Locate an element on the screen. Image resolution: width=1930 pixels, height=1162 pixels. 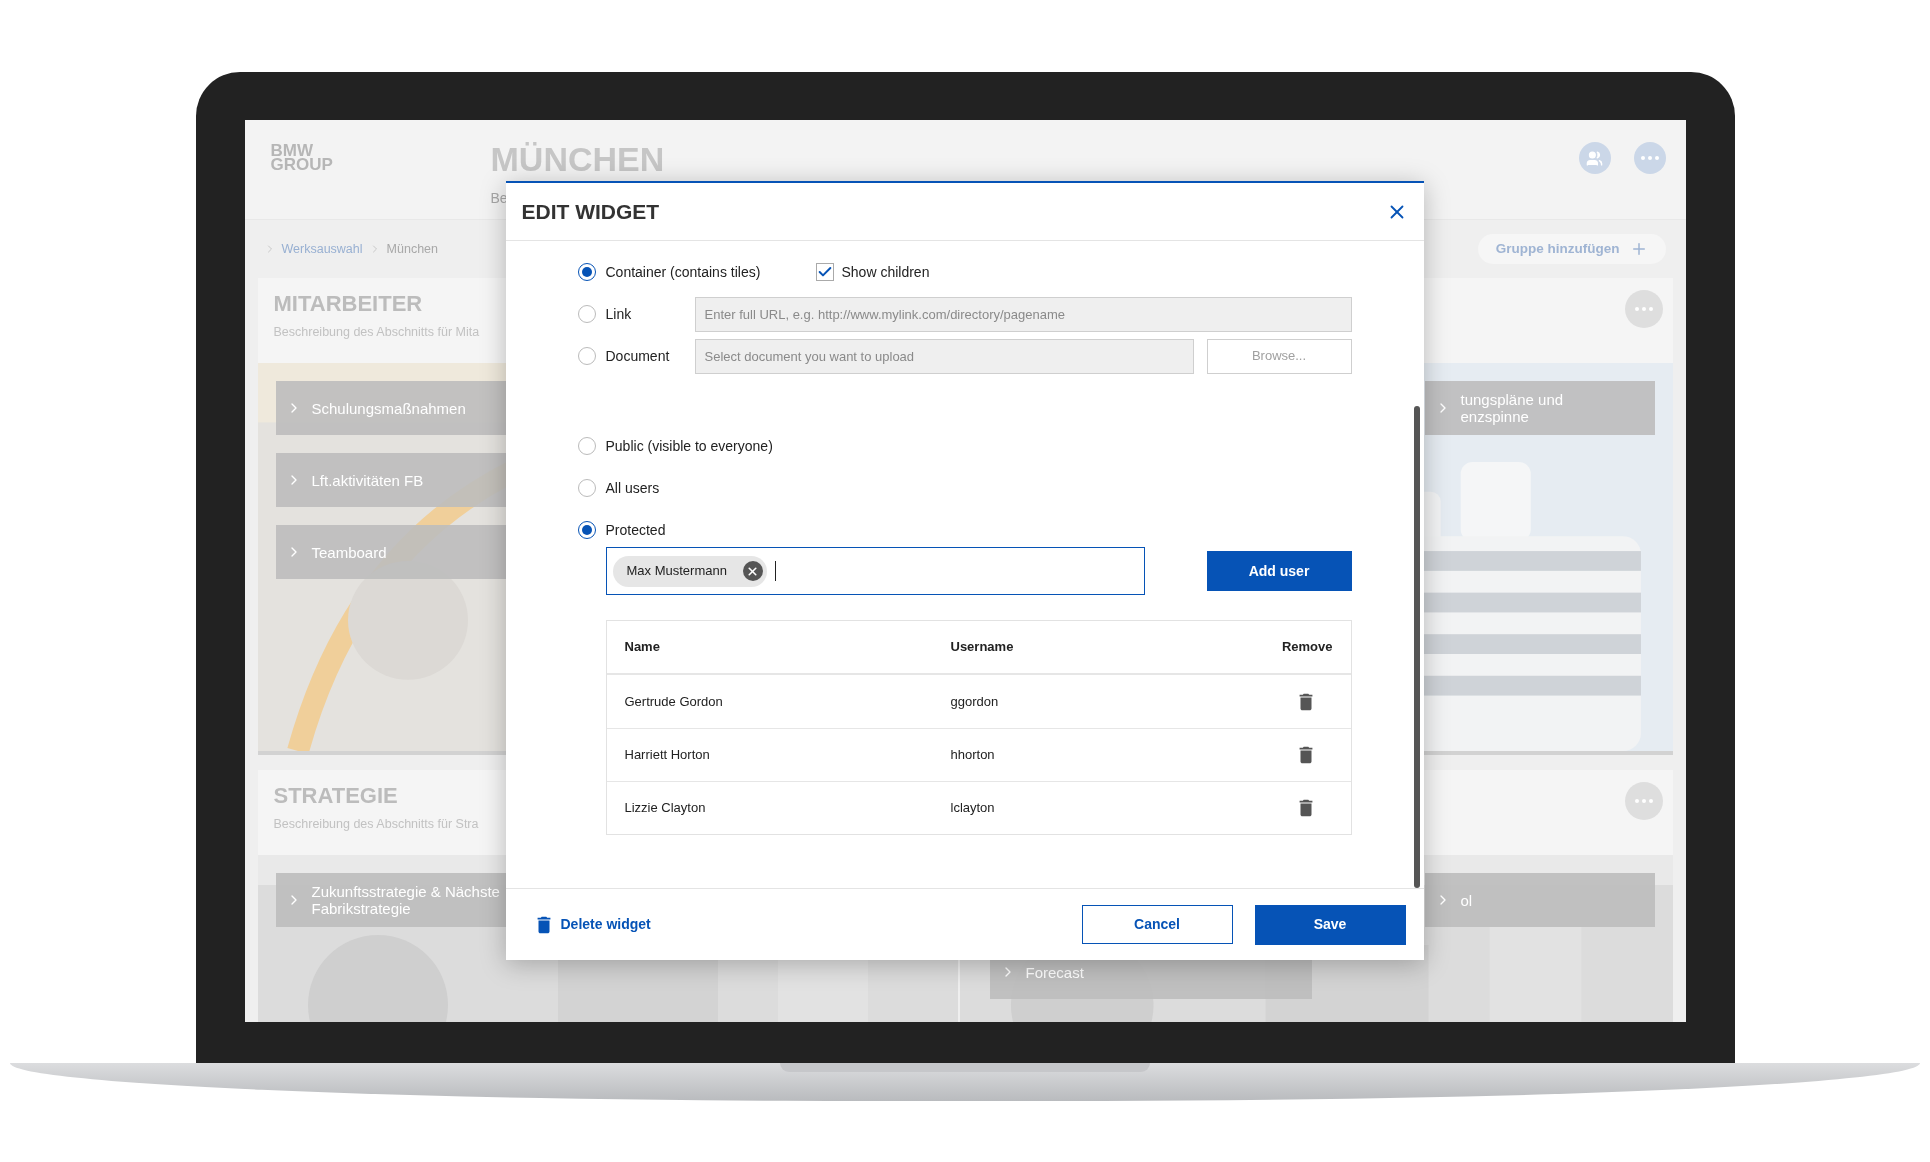
breadcrumb-current: München is located at coordinates (412, 249).